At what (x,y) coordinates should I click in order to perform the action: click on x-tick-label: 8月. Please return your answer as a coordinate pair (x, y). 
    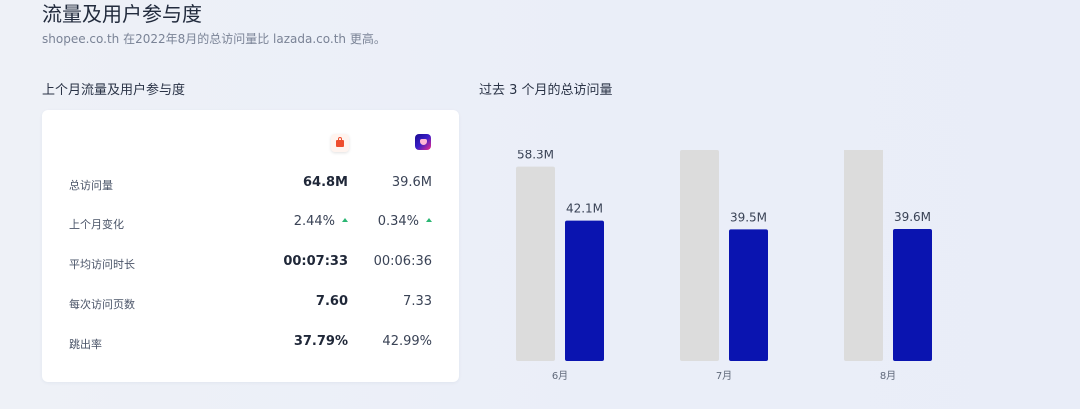
    Looking at the image, I should click on (888, 376).